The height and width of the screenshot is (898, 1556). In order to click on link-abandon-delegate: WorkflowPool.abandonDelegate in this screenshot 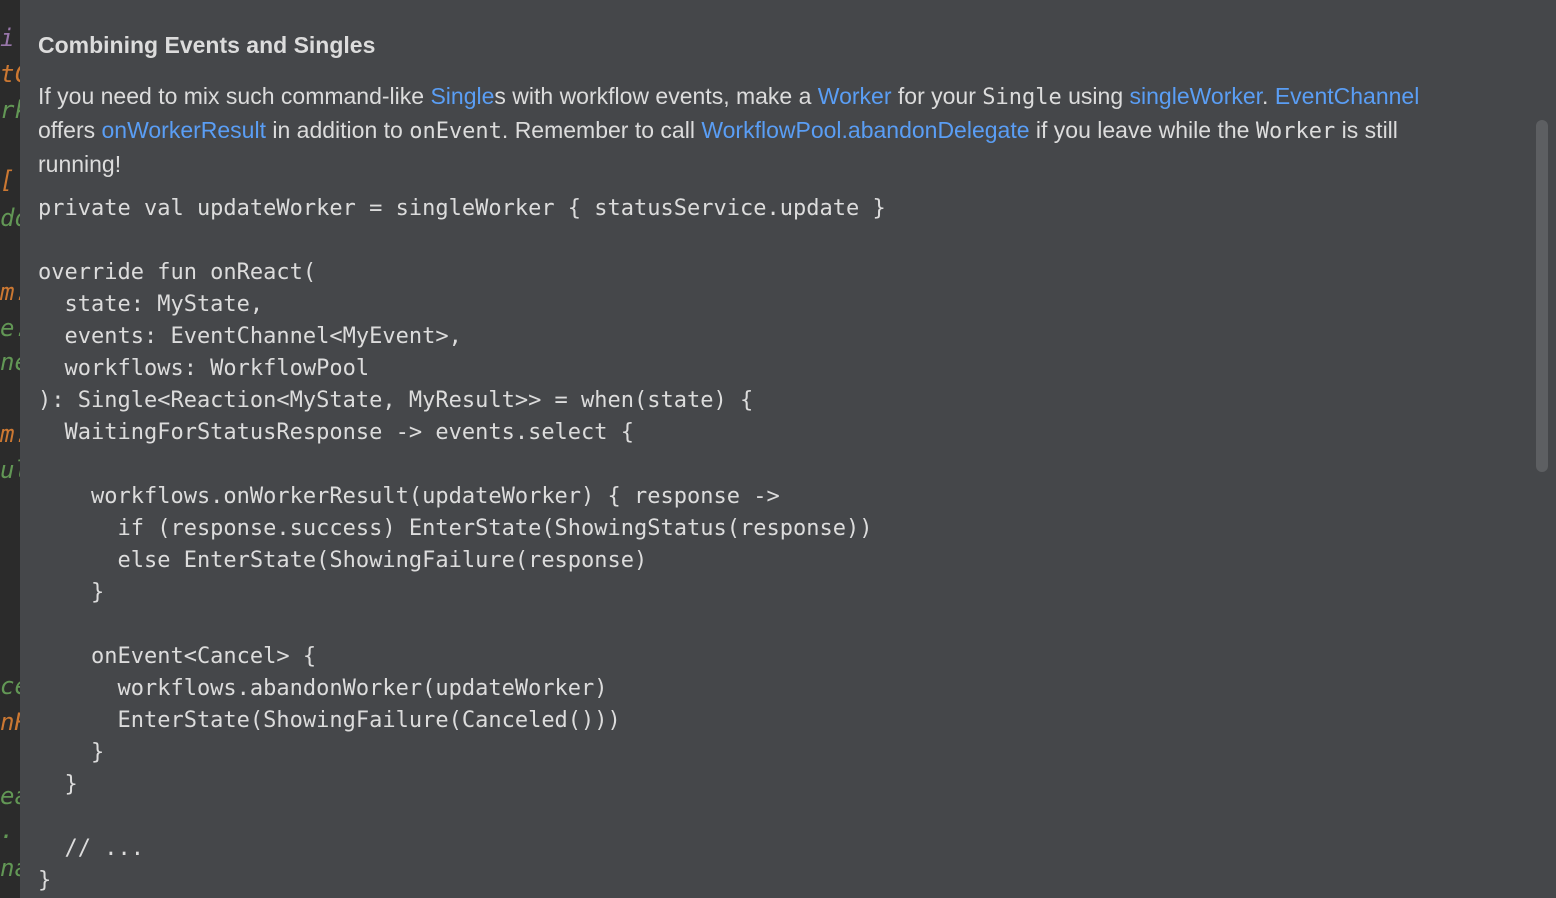, I will do `click(865, 130)`.